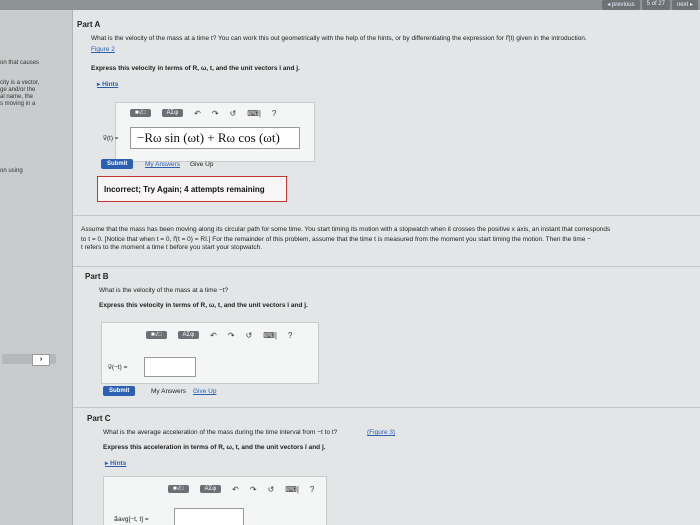  Describe the element at coordinates (103, 49) in the screenshot. I see `part-a-figure-link: Figure 2` at that location.